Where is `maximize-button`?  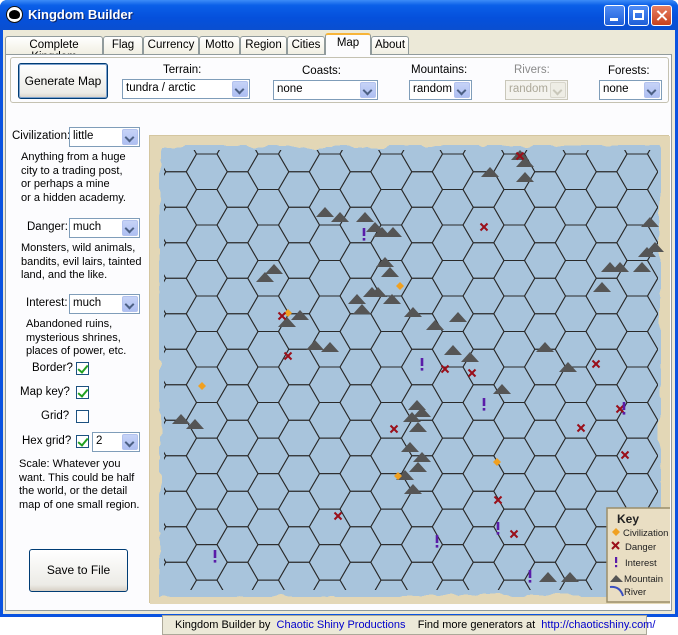 maximize-button is located at coordinates (638, 15).